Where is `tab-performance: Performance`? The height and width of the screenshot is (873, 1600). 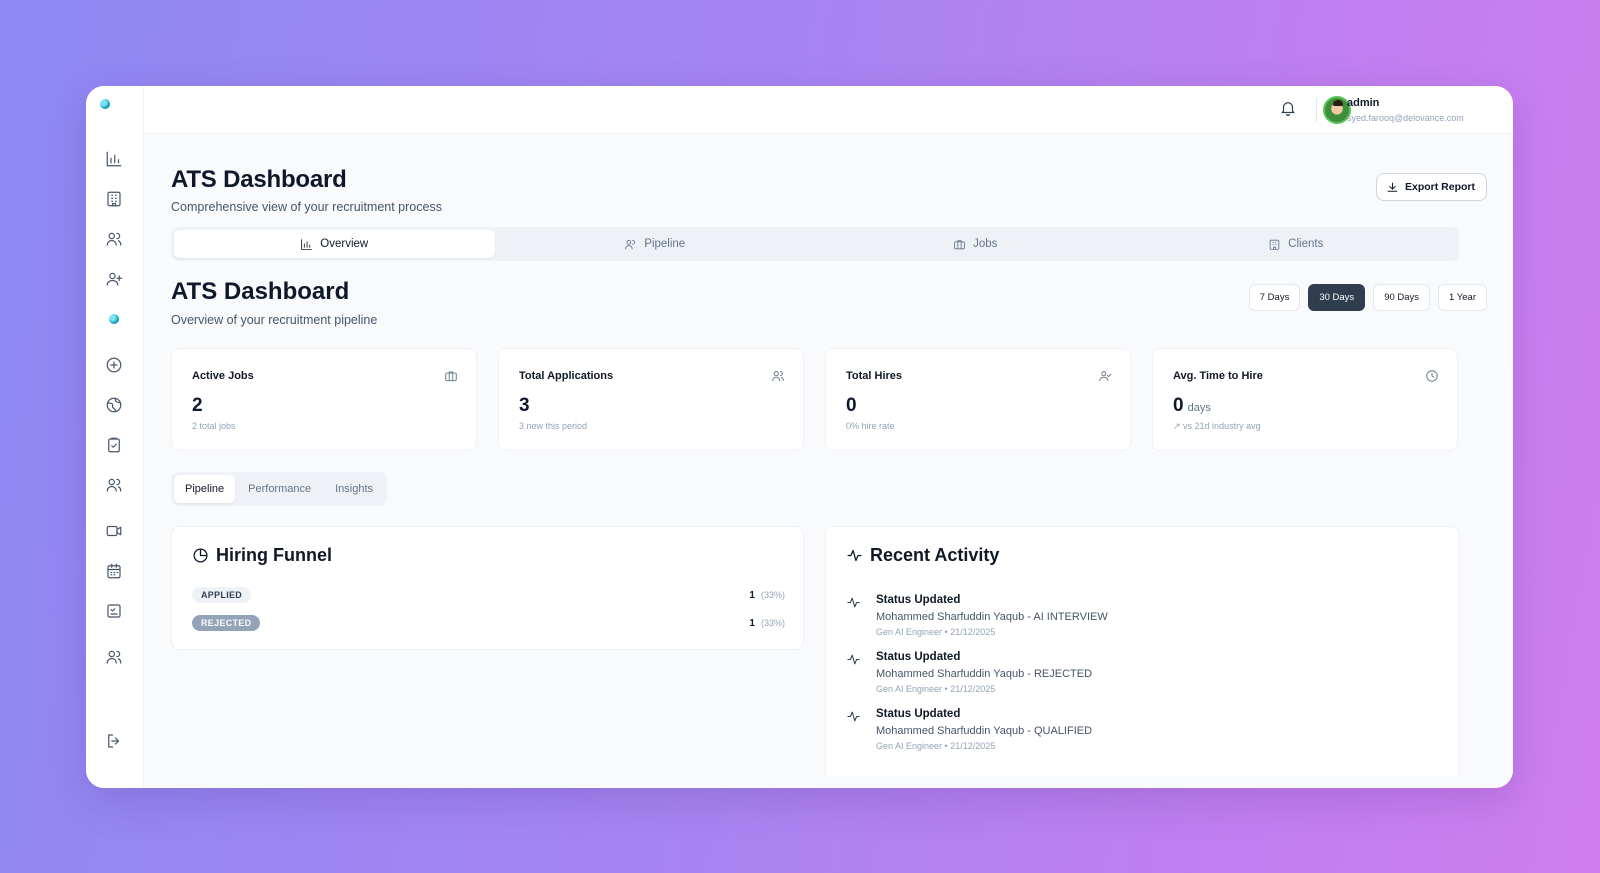 tab-performance: Performance is located at coordinates (279, 489).